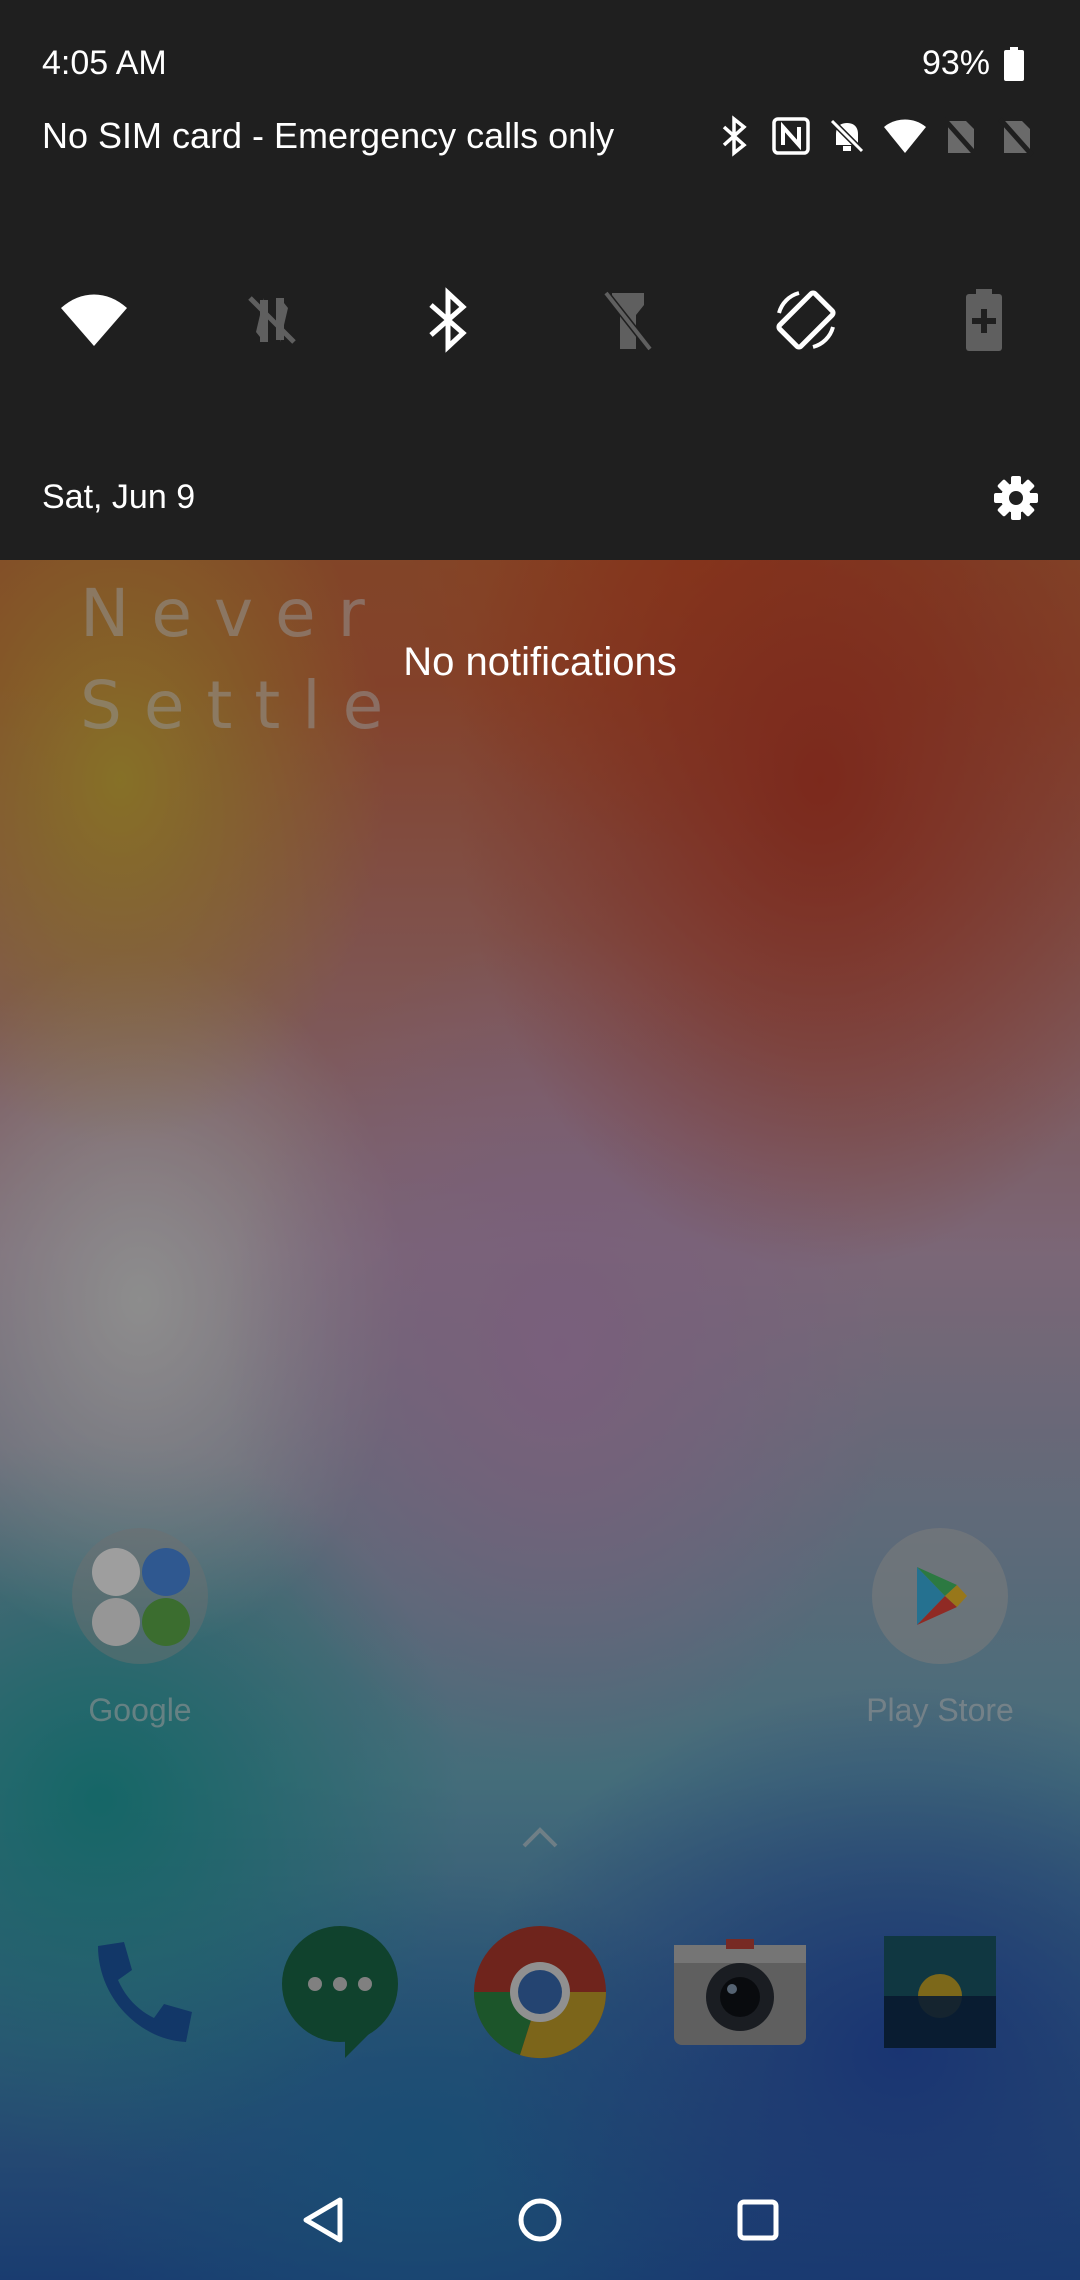 The image size is (1080, 2280). What do you see at coordinates (540, 320) in the screenshot?
I see `quick-settings-row` at bounding box center [540, 320].